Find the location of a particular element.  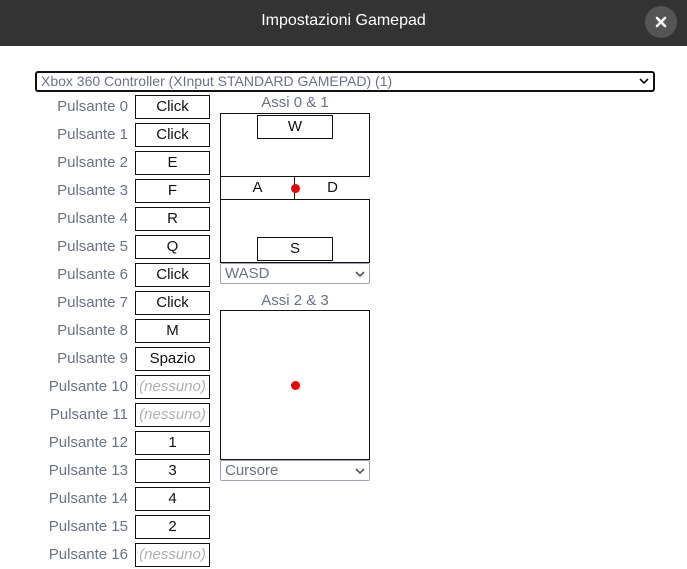

button-mapping-row: Pulsante 1 Click is located at coordinates (107, 135).